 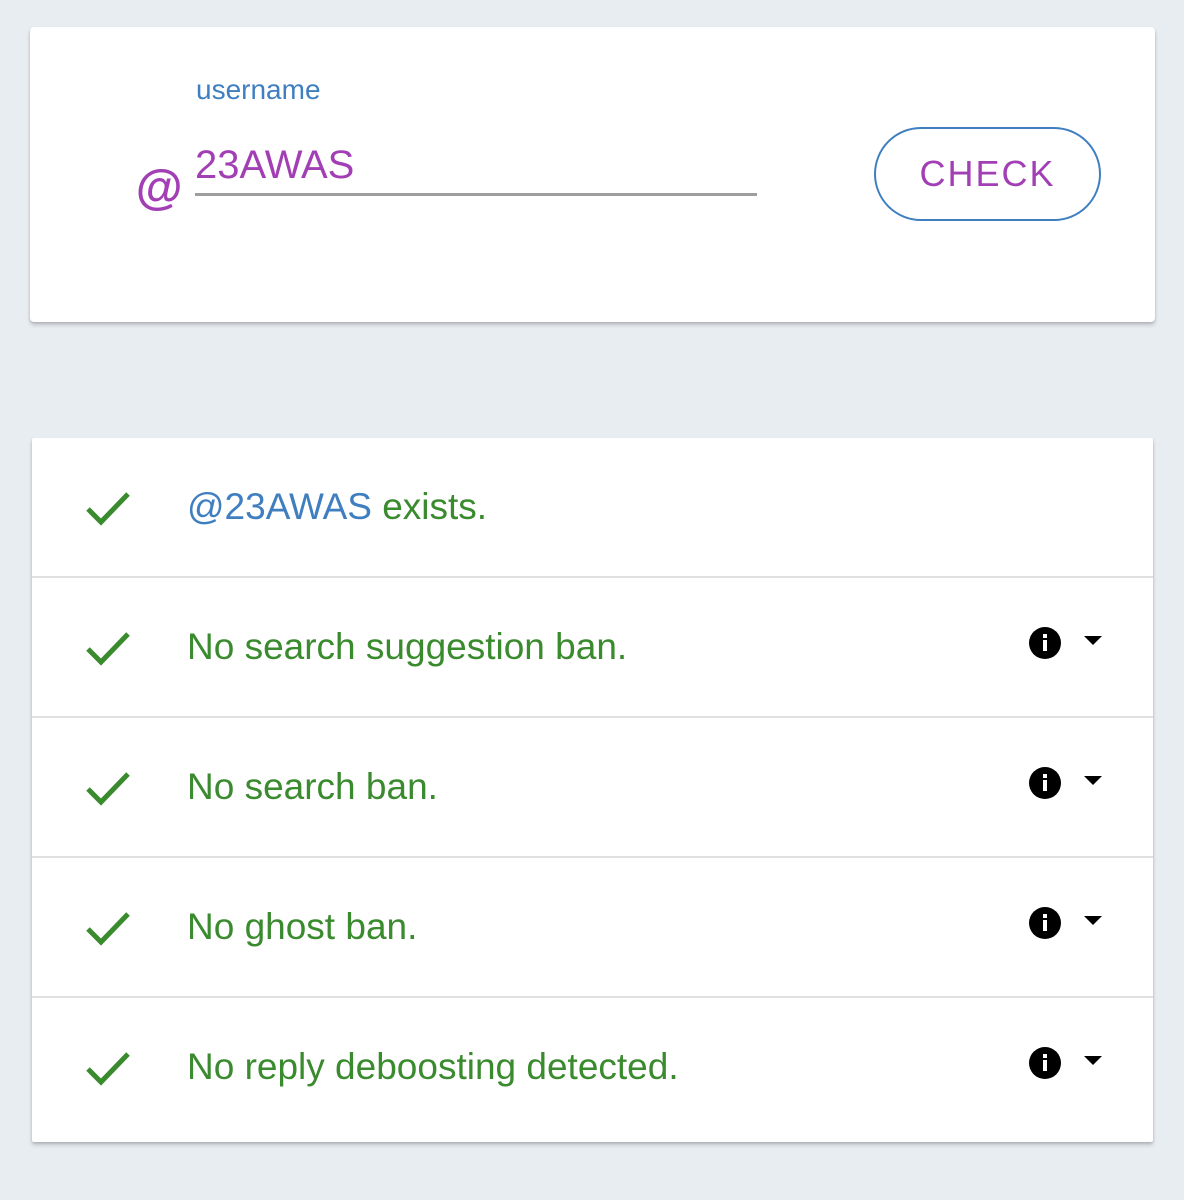 I want to click on result-text: No search suggestion ban., so click(x=407, y=646).